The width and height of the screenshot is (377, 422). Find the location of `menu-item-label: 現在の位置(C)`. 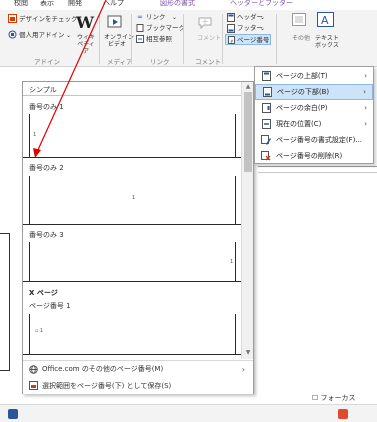

menu-item-label: 現在の位置(C) is located at coordinates (299, 124).